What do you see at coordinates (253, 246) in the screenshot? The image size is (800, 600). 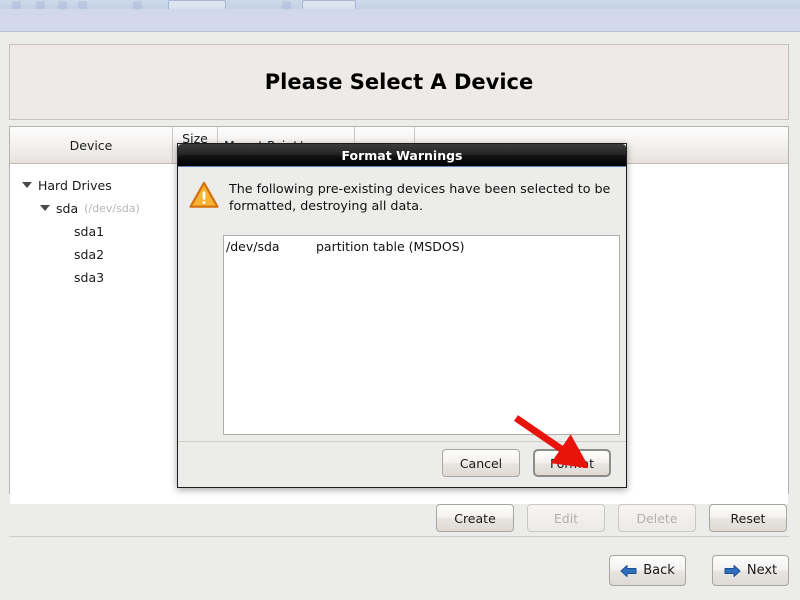 I see `list-item-device: /dev/sda` at bounding box center [253, 246].